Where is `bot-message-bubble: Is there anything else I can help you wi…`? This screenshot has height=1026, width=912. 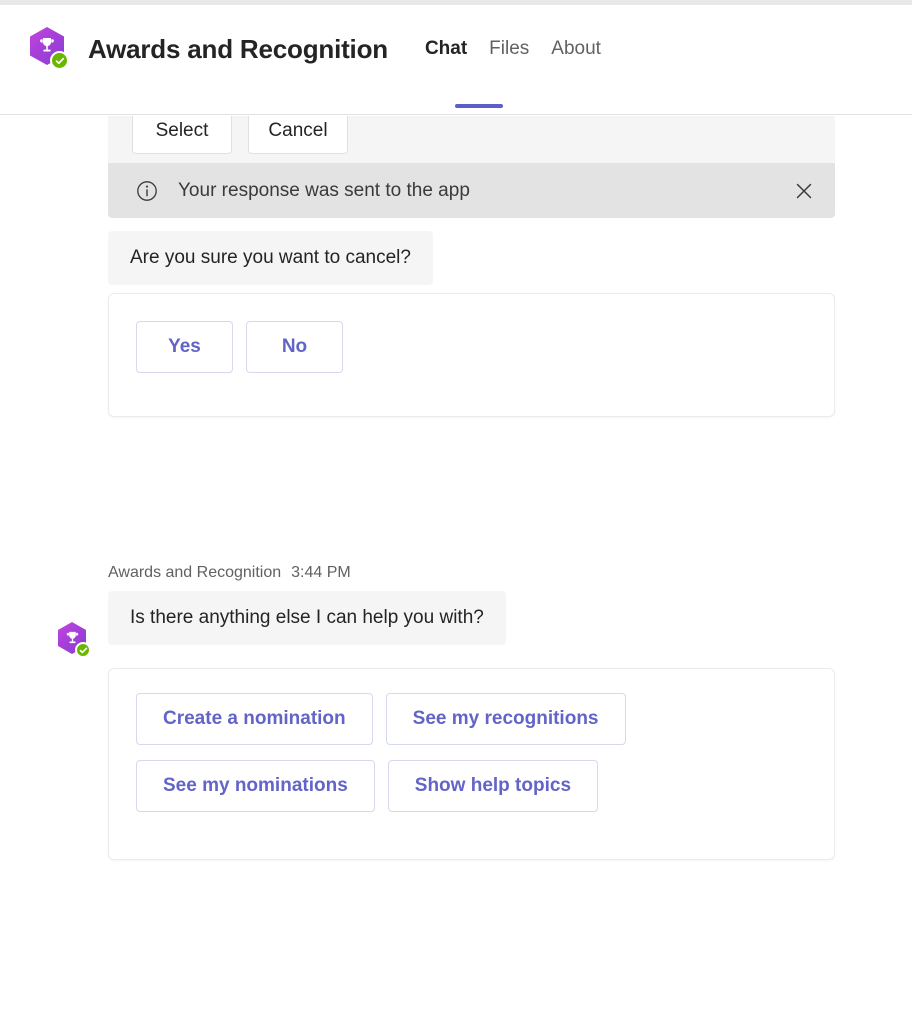
bot-message-bubble: Is there anything else I can help you wi… is located at coordinates (307, 618).